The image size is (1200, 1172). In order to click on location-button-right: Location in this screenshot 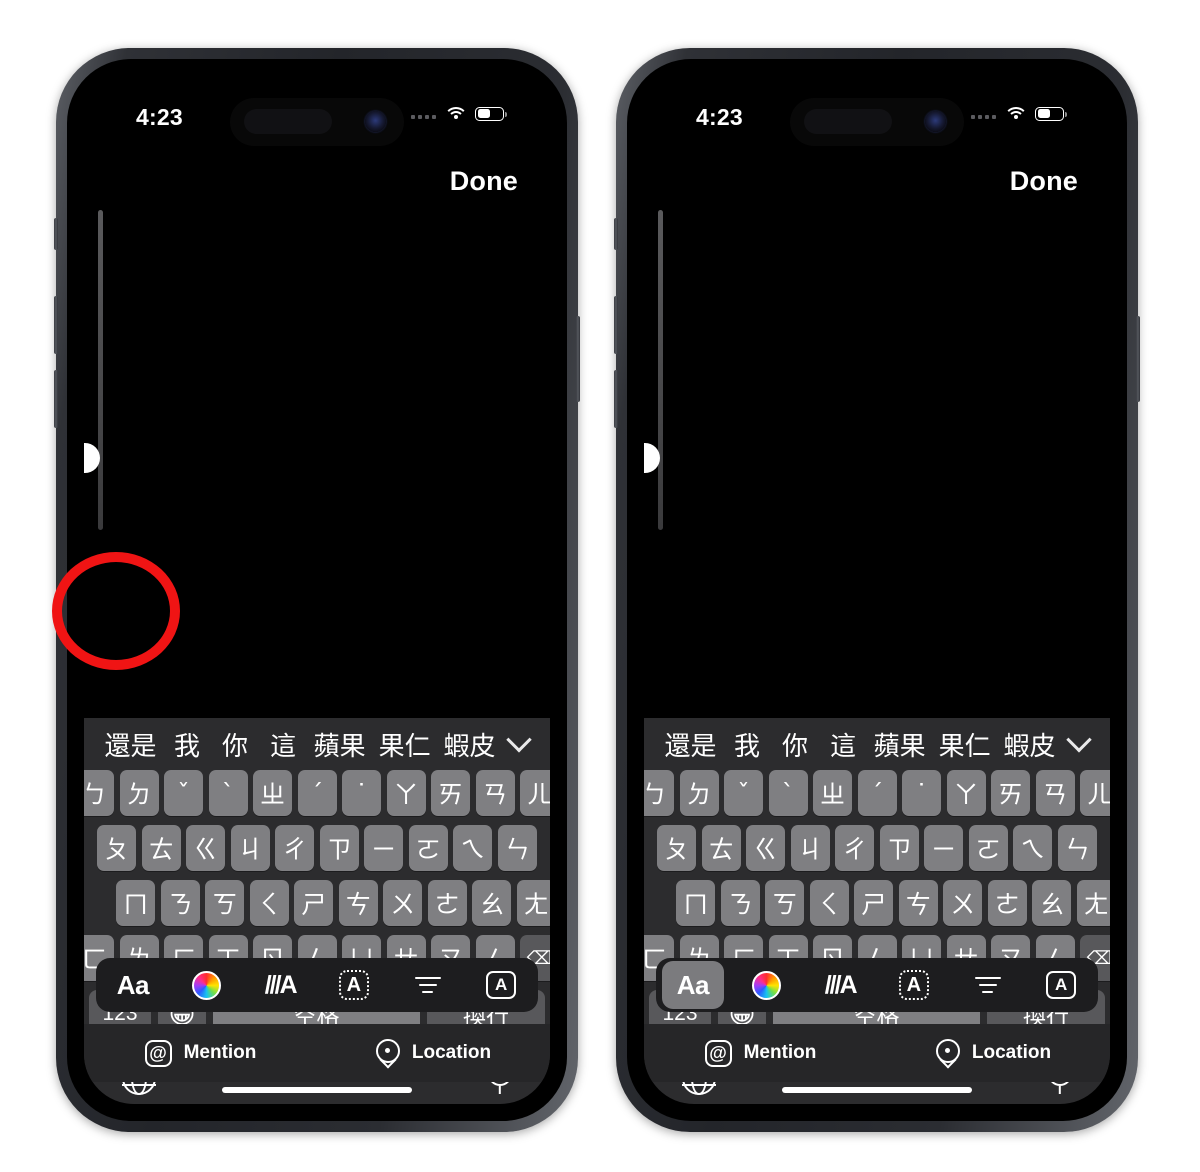, I will do `click(993, 1053)`.